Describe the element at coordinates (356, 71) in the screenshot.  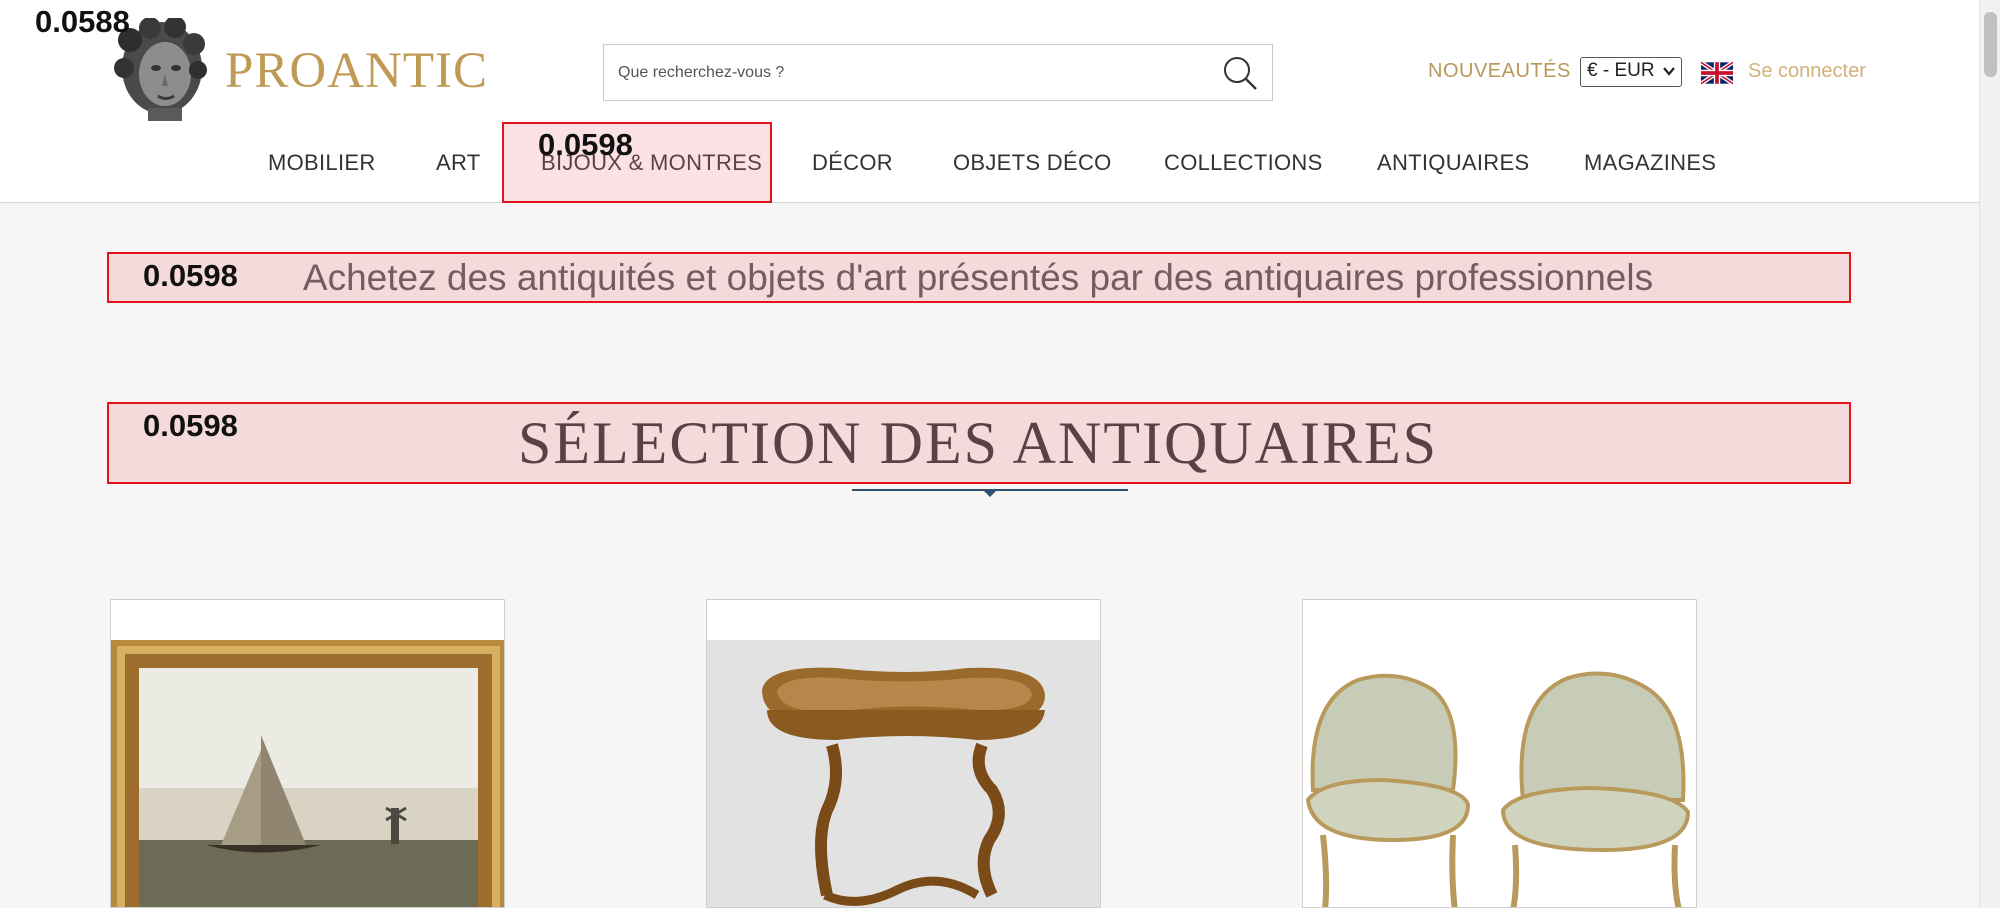
I see `logo-text: PROANTIC` at that location.